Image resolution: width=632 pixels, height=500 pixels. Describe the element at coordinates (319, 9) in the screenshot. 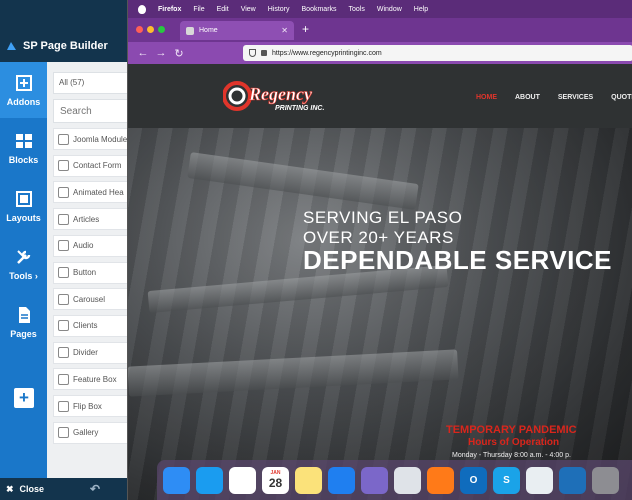

I see `menu-bookmarks: Bookmarks` at that location.